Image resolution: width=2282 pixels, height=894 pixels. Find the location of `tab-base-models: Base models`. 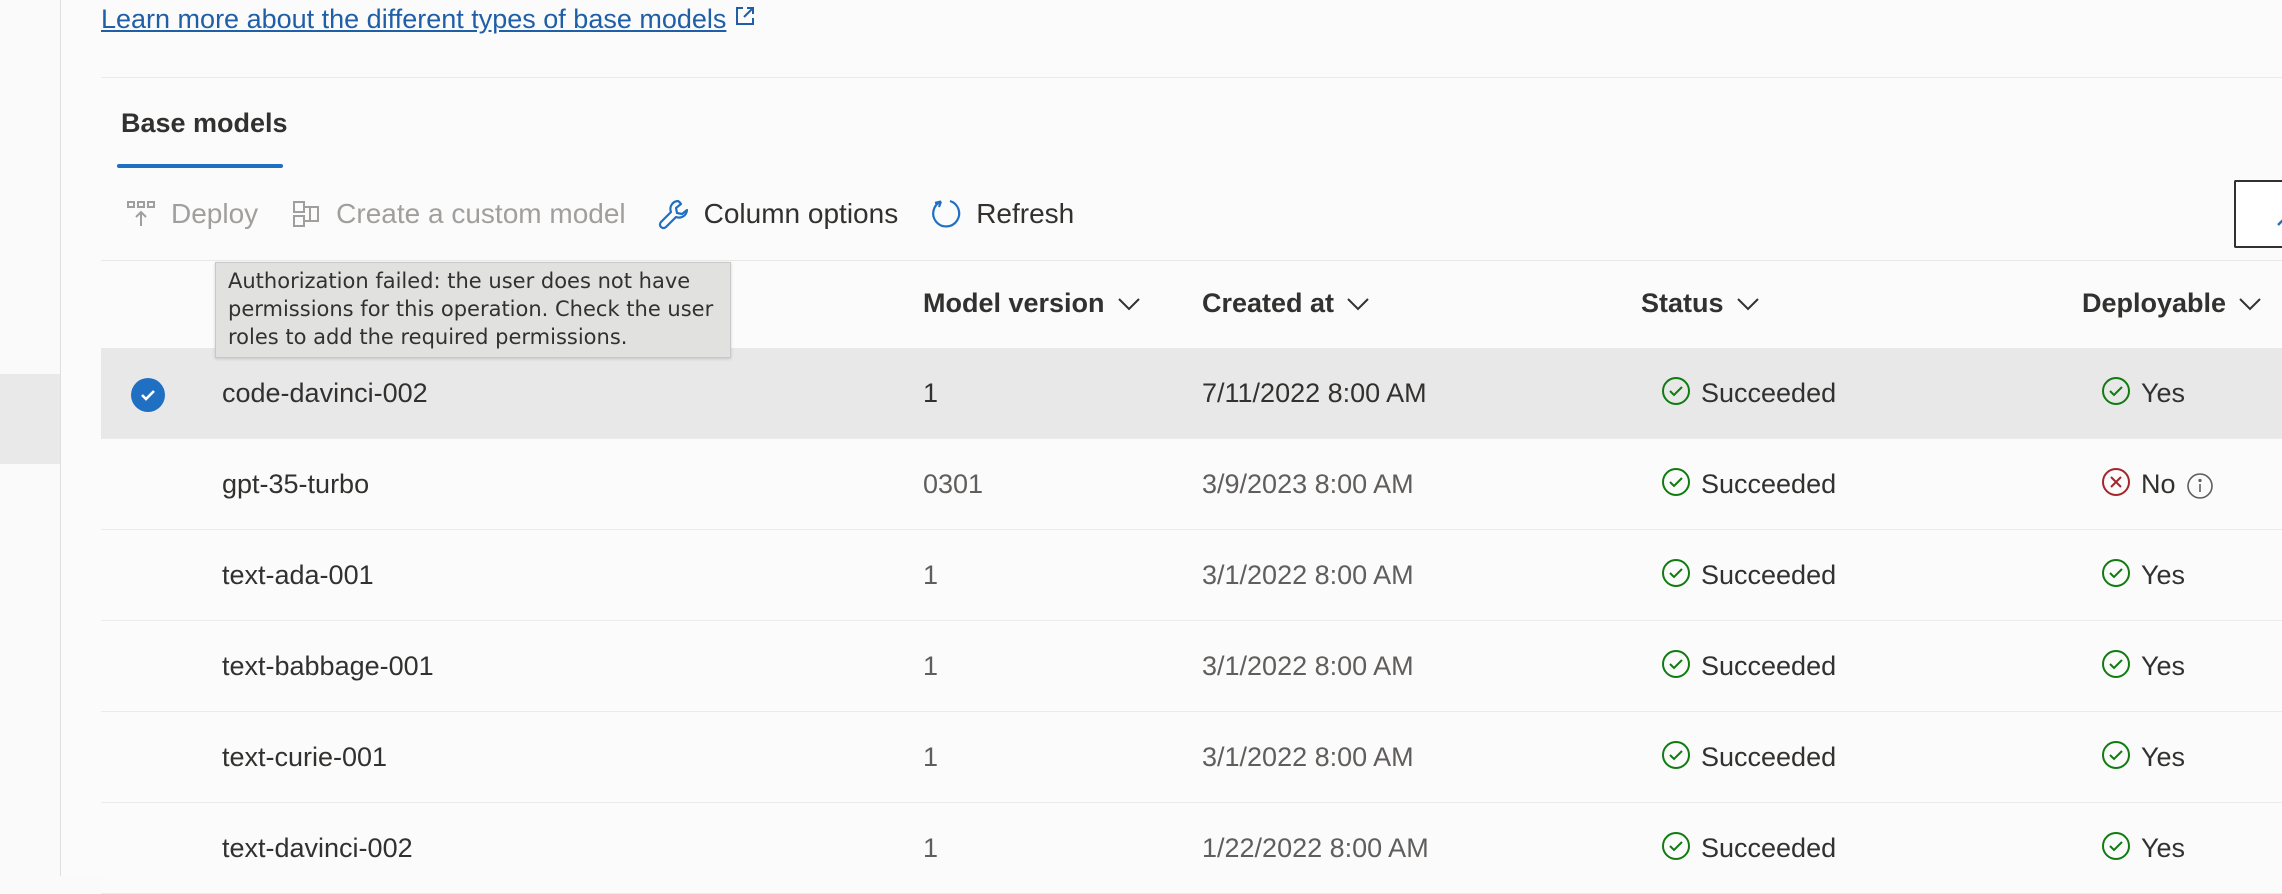

tab-base-models: Base models is located at coordinates (204, 138).